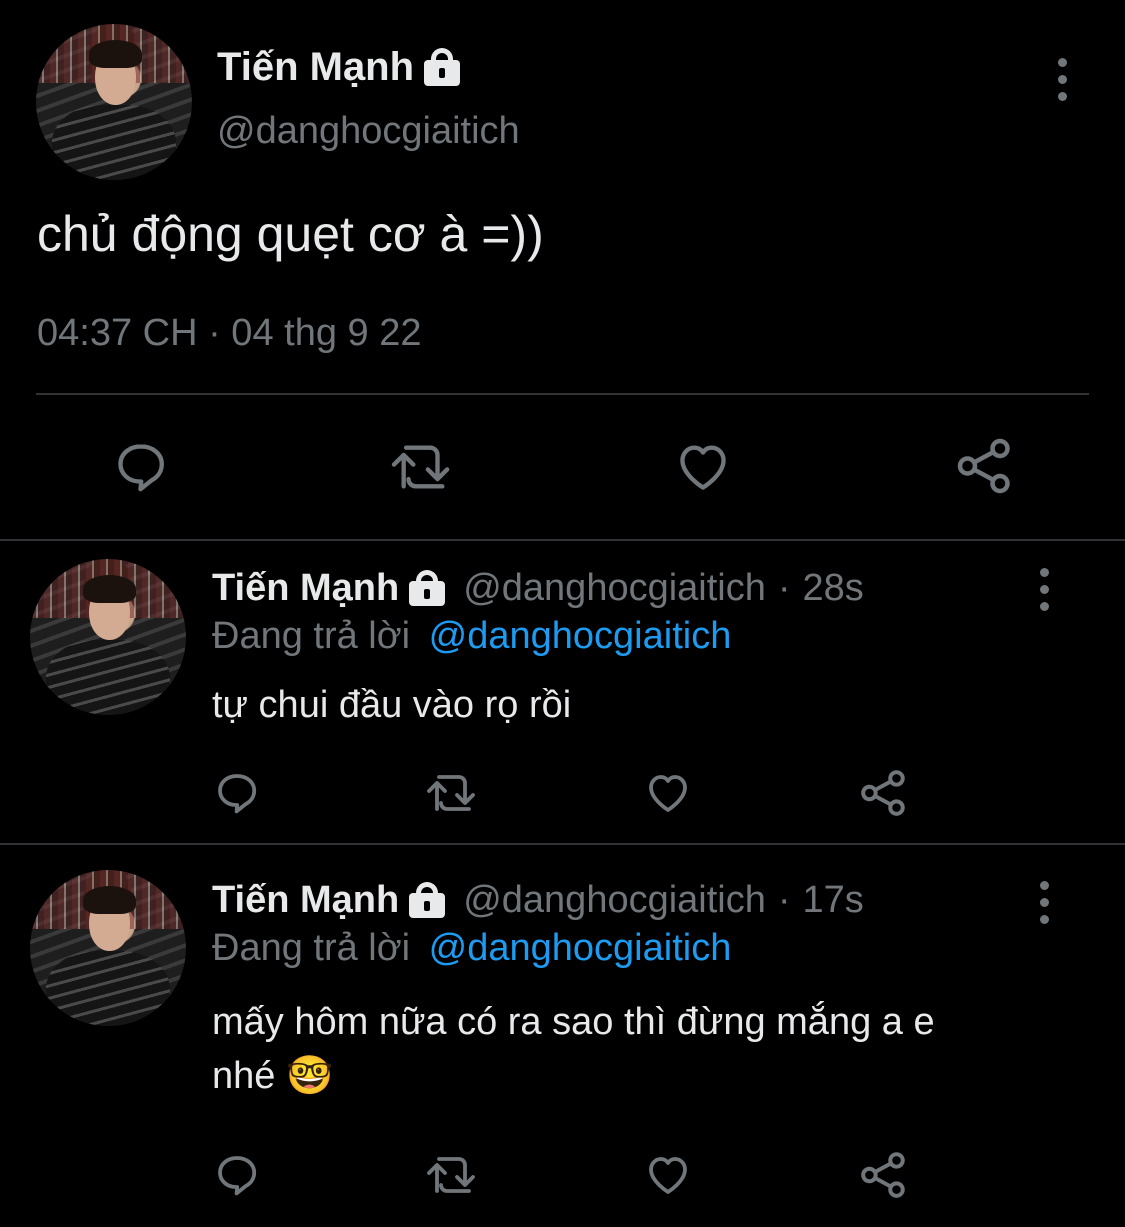 This screenshot has width=1125, height=1227. I want to click on reply-age: 17s, so click(833, 900).